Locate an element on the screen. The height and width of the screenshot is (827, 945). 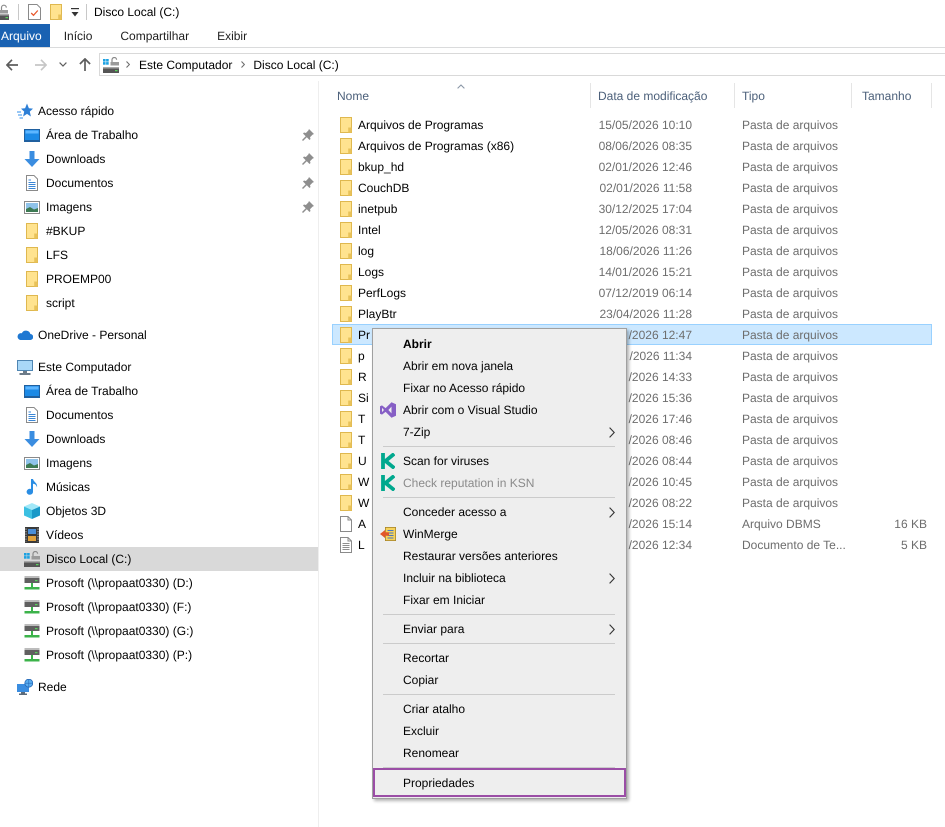
menu-item: Recortar is located at coordinates (499, 658).